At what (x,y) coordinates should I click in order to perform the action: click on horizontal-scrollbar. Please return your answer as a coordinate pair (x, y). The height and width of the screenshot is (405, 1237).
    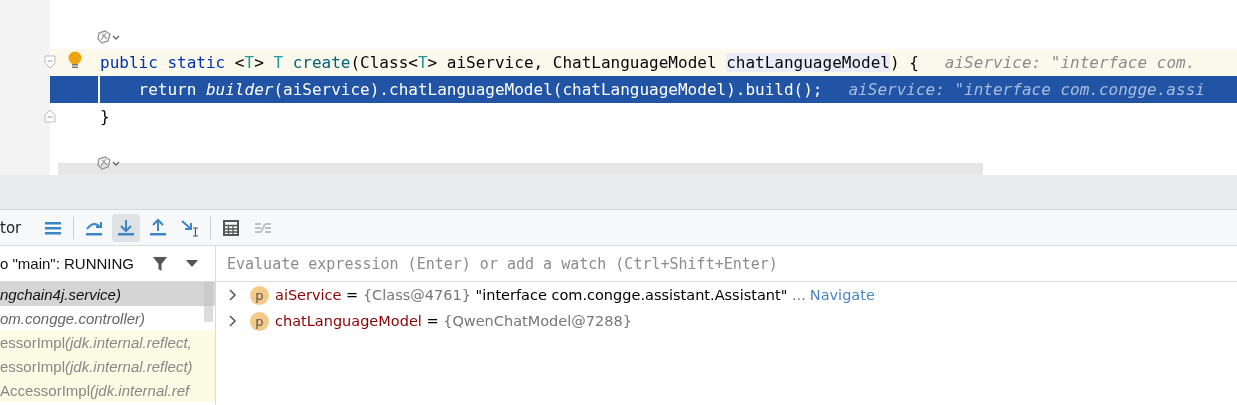
    Looking at the image, I should click on (520, 169).